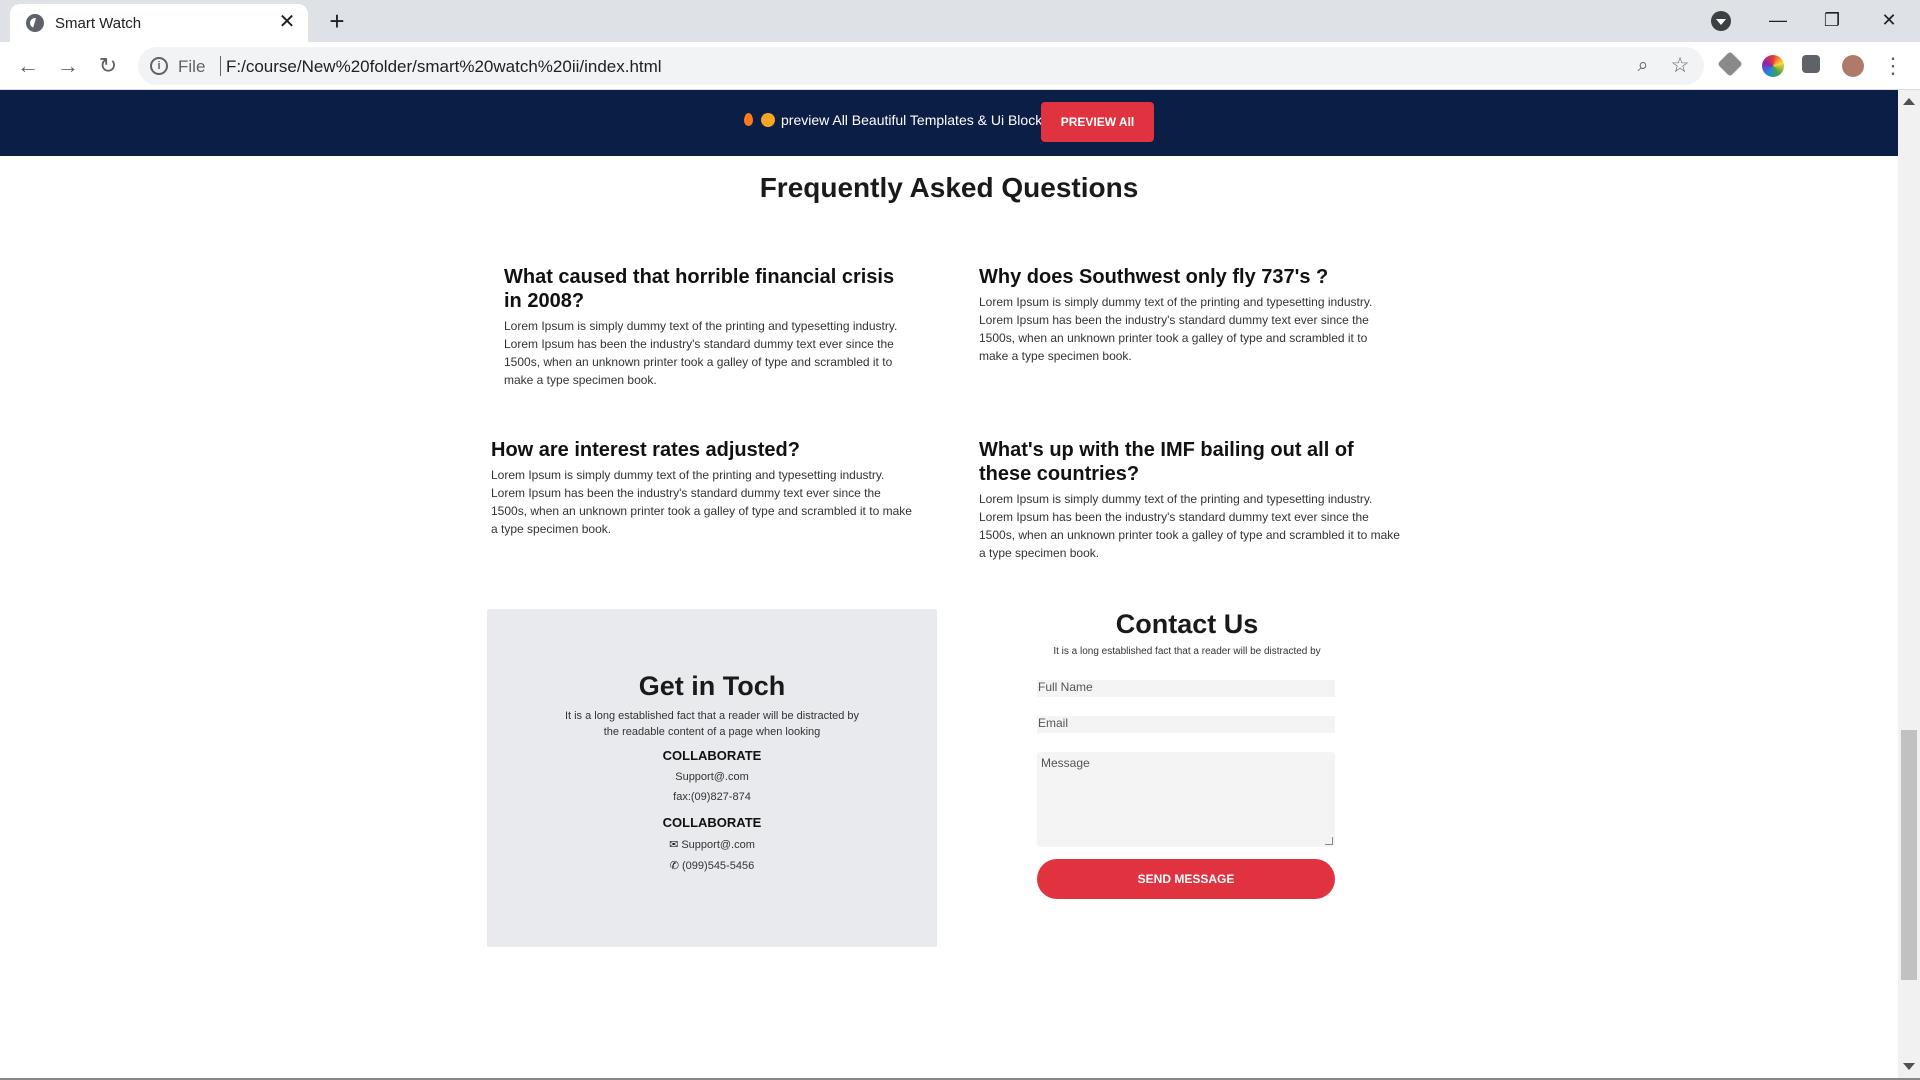 This screenshot has width=1920, height=1080. I want to click on faq-question: Why does Southwest only fly 737's ?, so click(1154, 277).